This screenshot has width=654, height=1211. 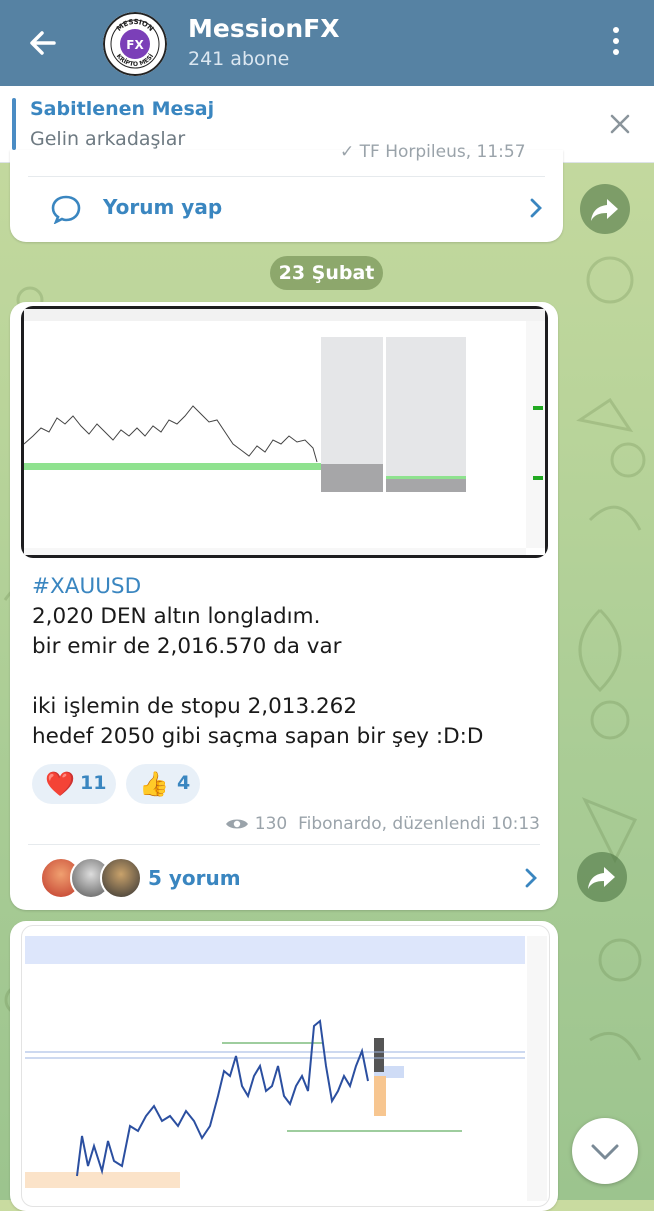 I want to click on message-meta: 130 Fibonardo, düzenlendi 10:13, so click(x=382, y=824).